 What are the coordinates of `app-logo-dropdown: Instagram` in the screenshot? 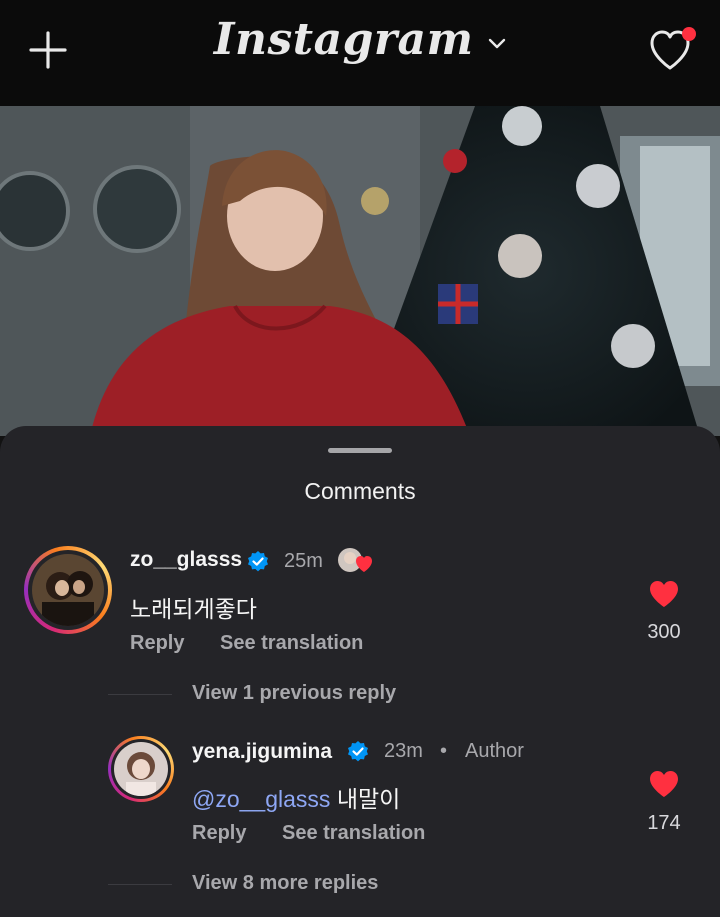 It's located at (360, 39).